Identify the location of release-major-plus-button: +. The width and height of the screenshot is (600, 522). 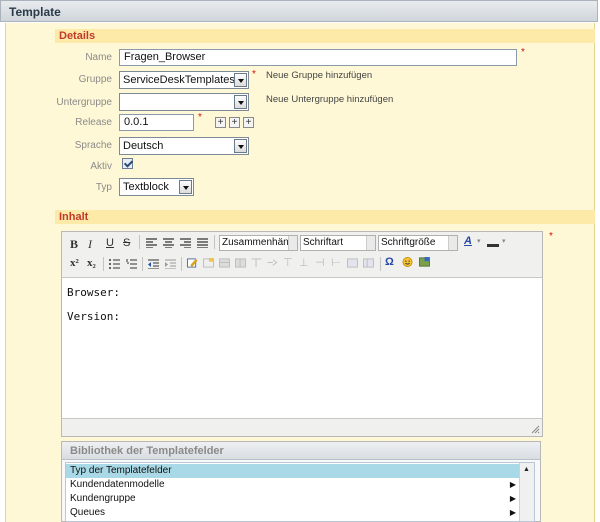
(220, 122).